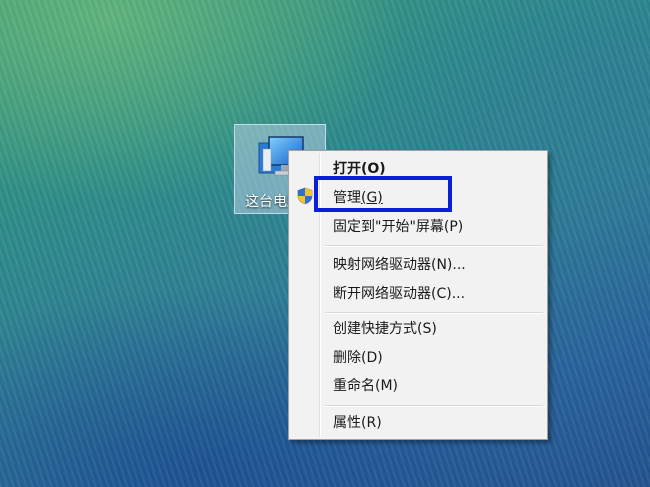  What do you see at coordinates (371, 423) in the screenshot?
I see `menu-item-shortcut: (R)` at bounding box center [371, 423].